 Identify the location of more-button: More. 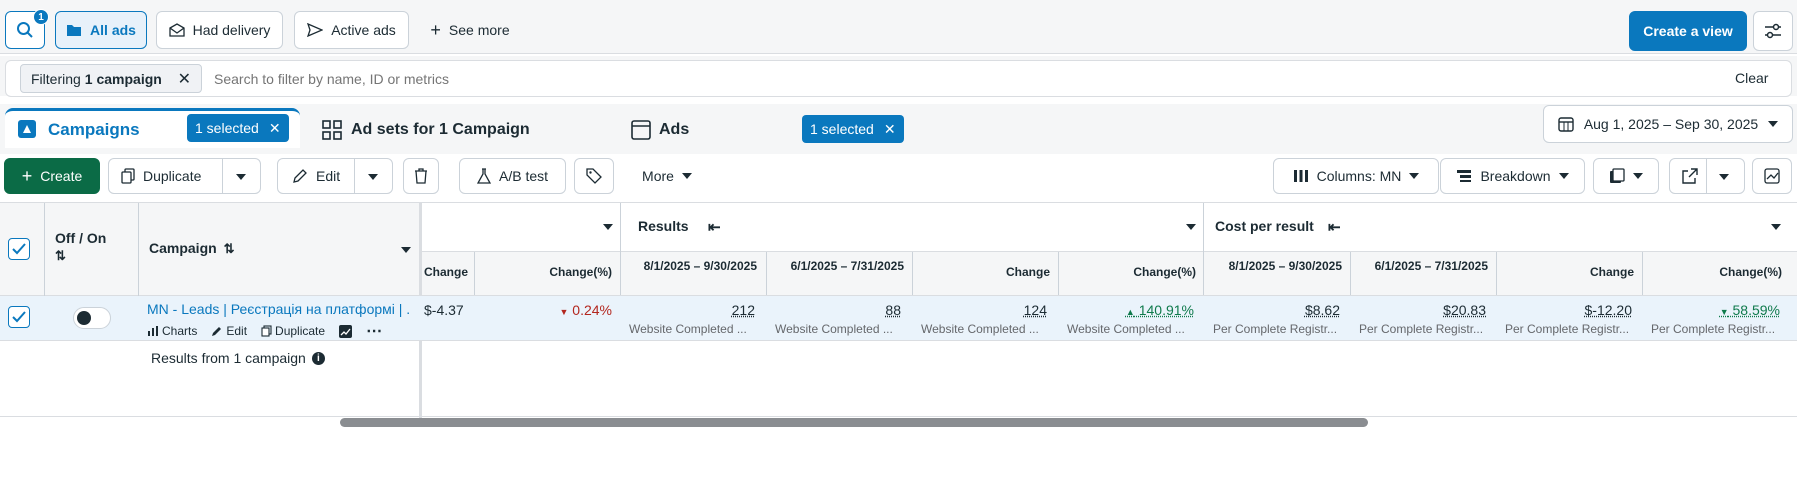
(667, 176).